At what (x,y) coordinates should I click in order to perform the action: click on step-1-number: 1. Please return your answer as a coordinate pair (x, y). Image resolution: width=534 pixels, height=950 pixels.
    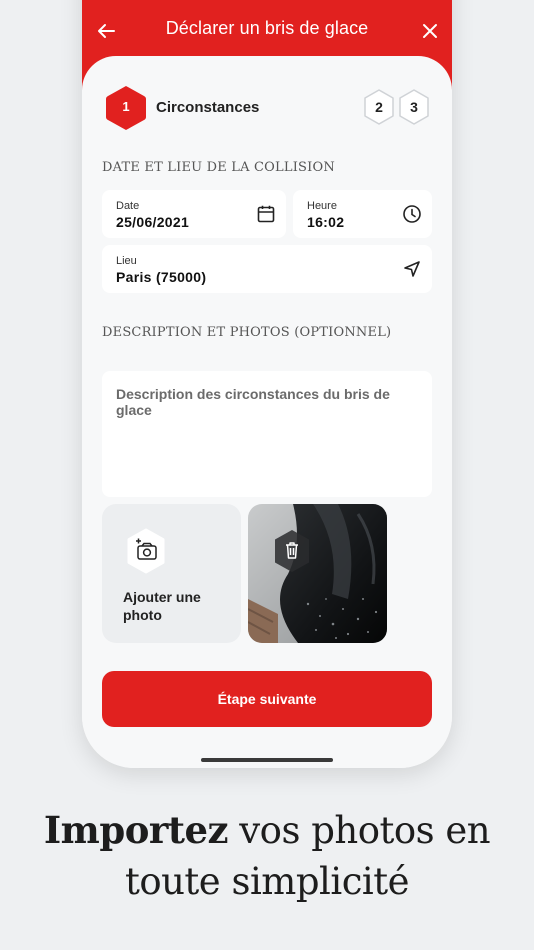
    Looking at the image, I should click on (126, 106).